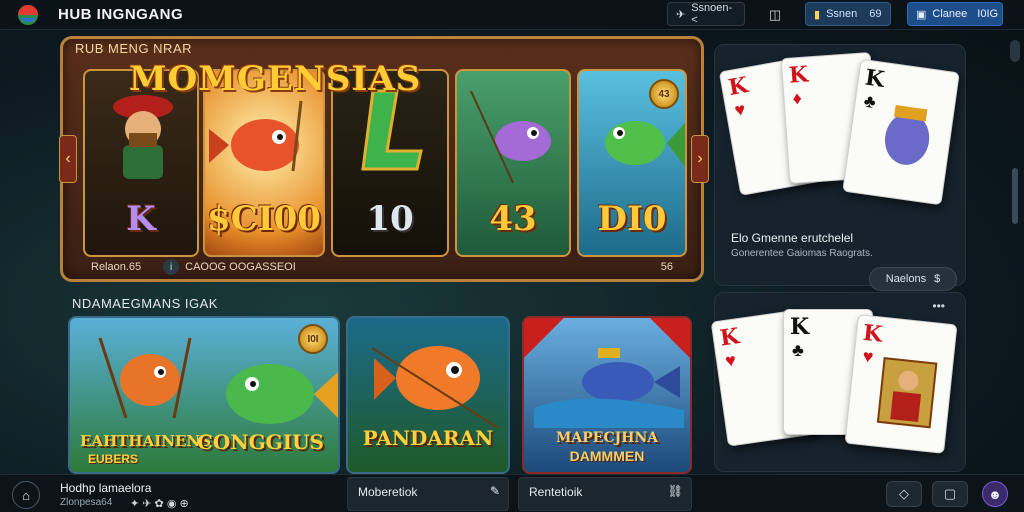 The width and height of the screenshot is (1024, 512). I want to click on featured-footer: Relaon.65 i CAOOG OOGASSEOI 56, so click(382, 267).